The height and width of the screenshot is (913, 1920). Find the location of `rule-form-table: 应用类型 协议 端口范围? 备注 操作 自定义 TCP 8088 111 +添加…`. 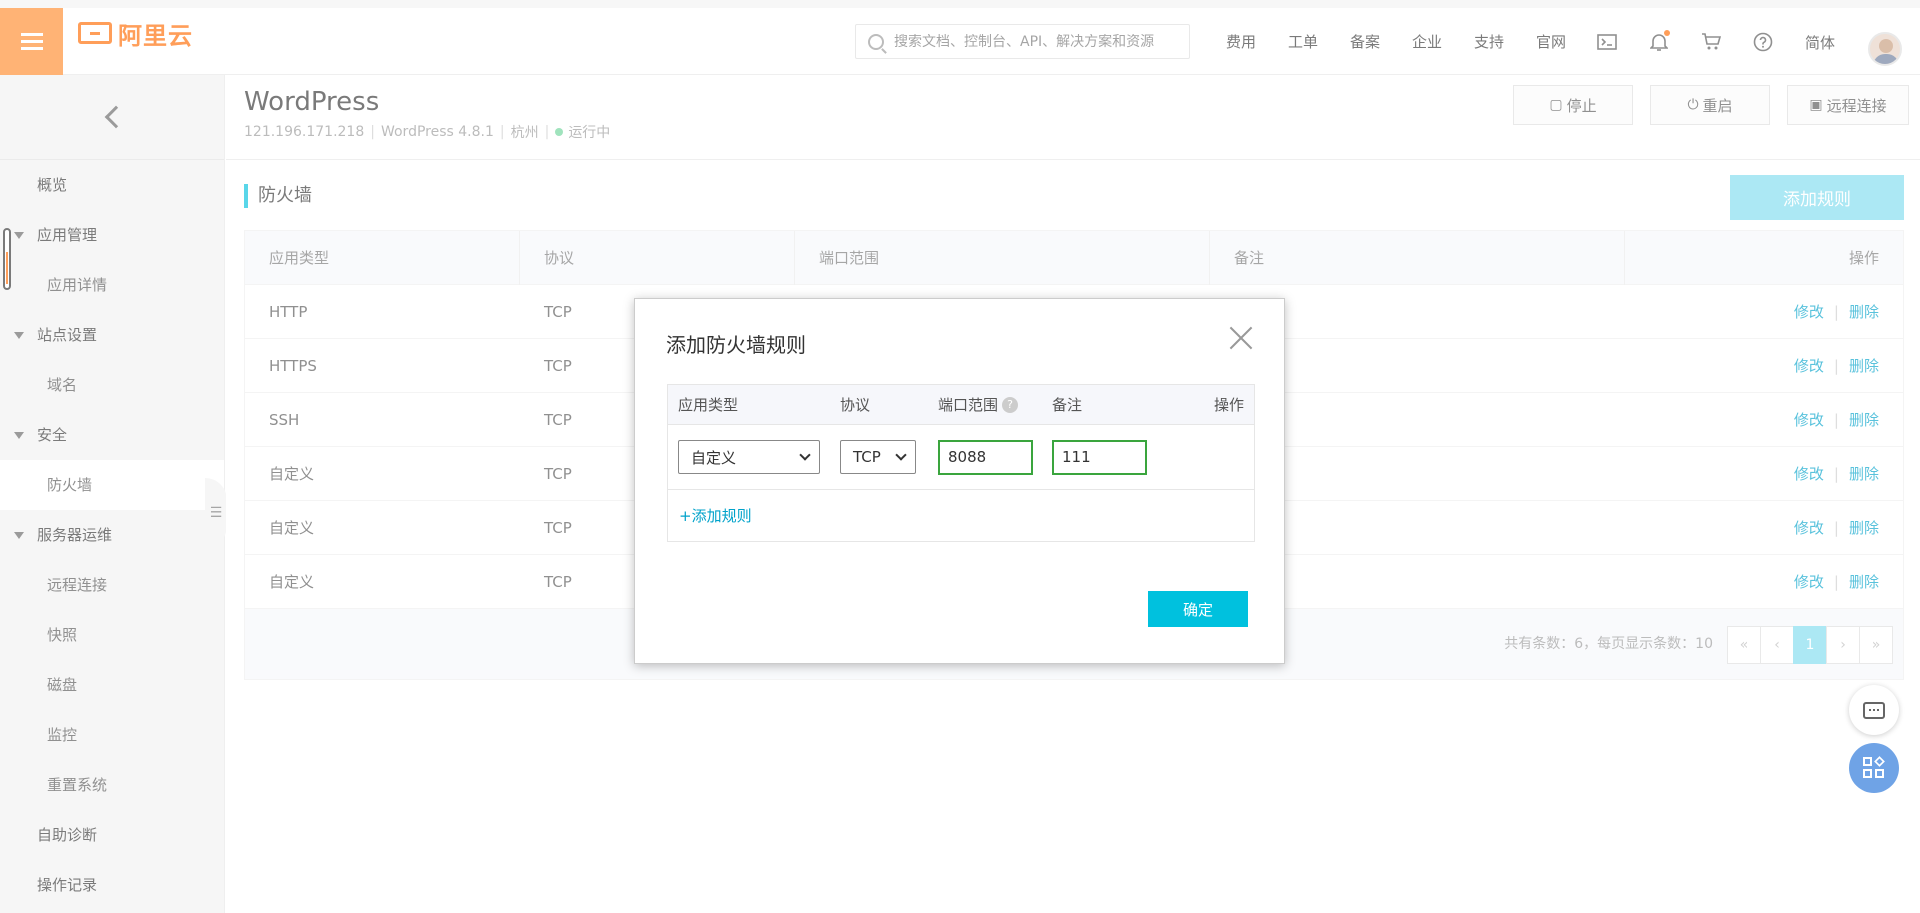

rule-form-table: 应用类型 协议 端口范围? 备注 操作 自定义 TCP 8088 111 +添加… is located at coordinates (961, 463).